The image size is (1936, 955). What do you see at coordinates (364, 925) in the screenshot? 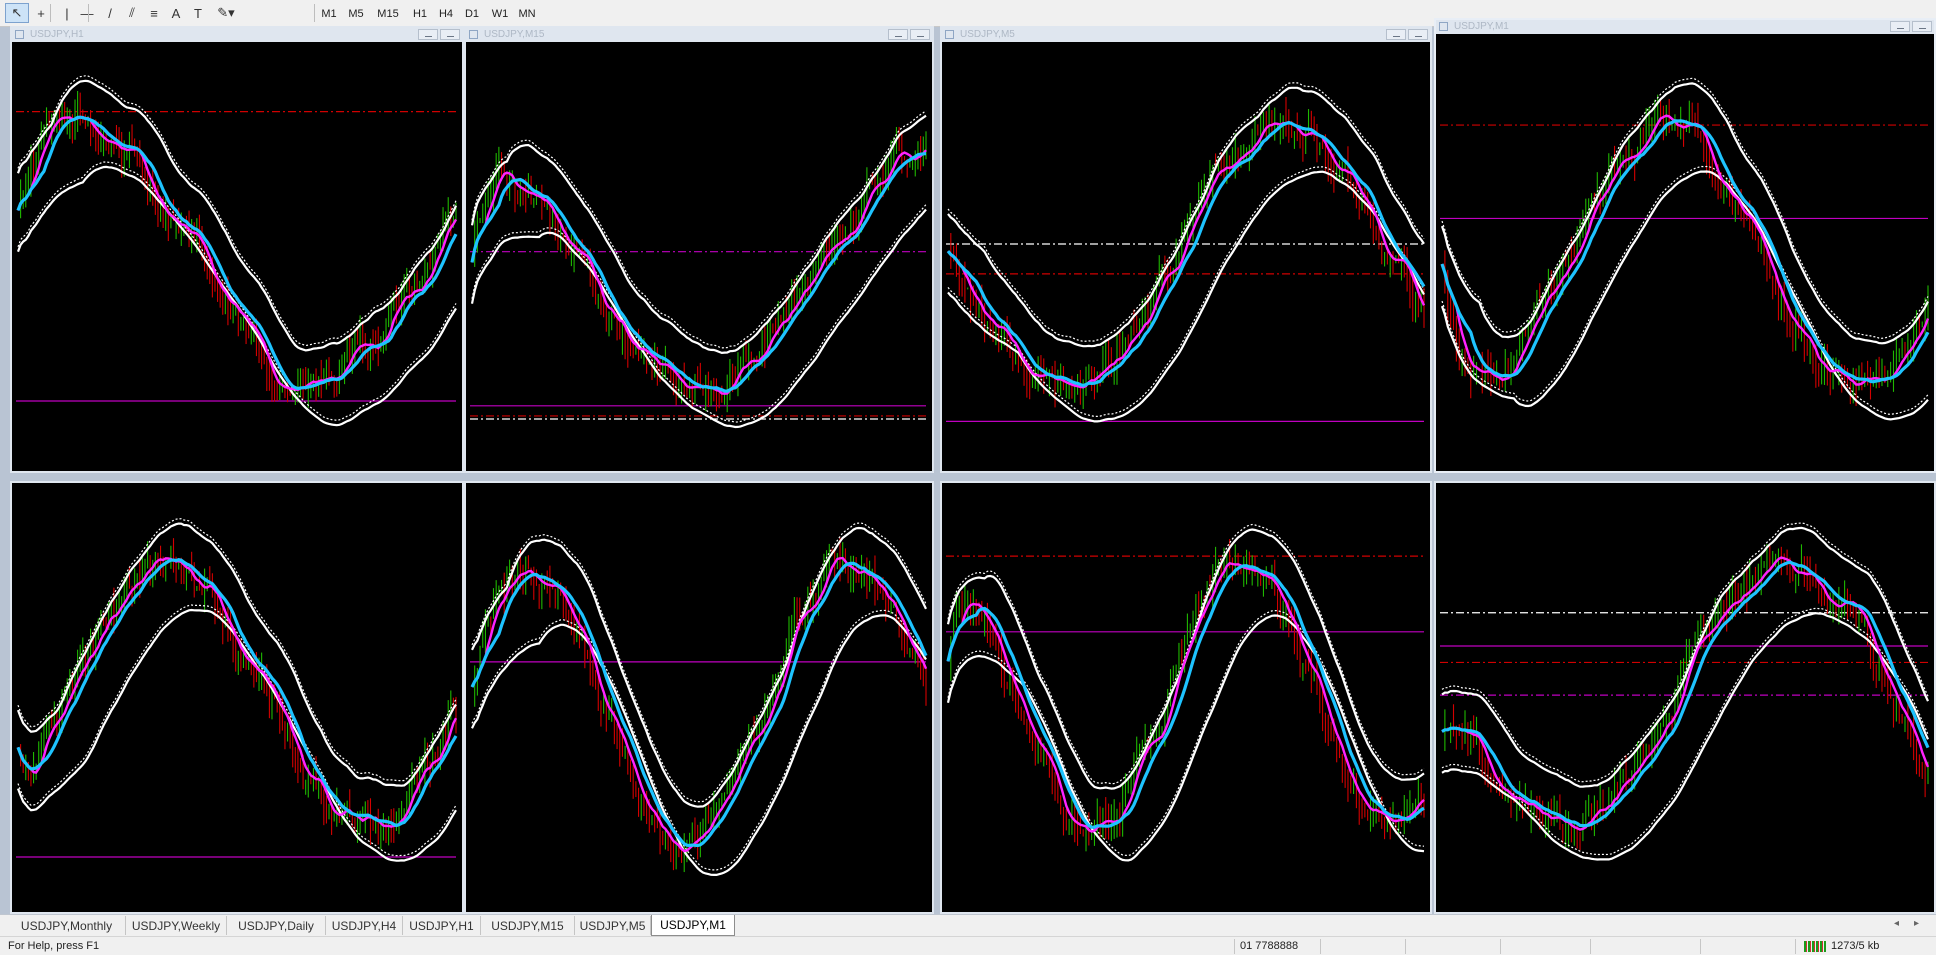
I see `chart-tab: USDJPY,H4` at bounding box center [364, 925].